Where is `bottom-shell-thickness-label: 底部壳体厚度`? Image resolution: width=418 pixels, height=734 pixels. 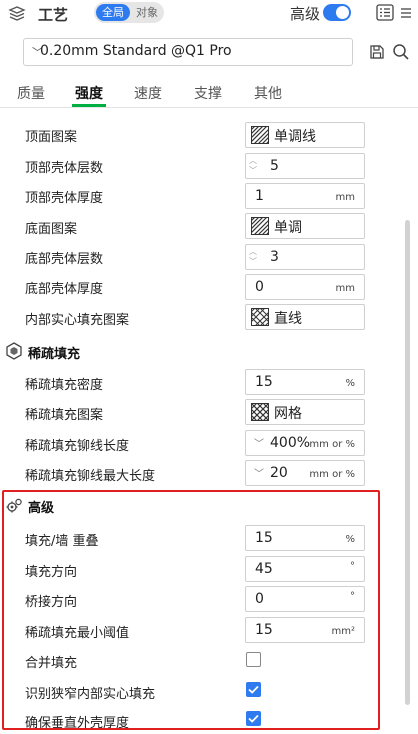 bottom-shell-thickness-label: 底部壳体厚度 is located at coordinates (64, 289).